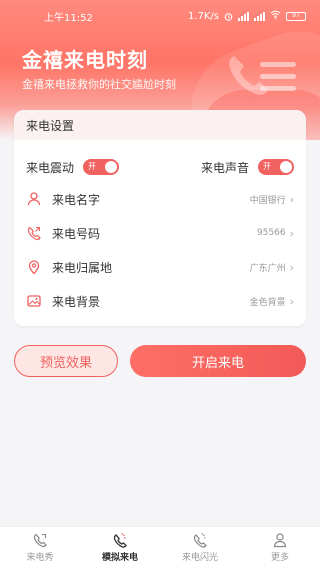 This screenshot has width=320, height=568. Describe the element at coordinates (85, 60) in the screenshot. I see `page-title: 金禧来电时刻` at that location.